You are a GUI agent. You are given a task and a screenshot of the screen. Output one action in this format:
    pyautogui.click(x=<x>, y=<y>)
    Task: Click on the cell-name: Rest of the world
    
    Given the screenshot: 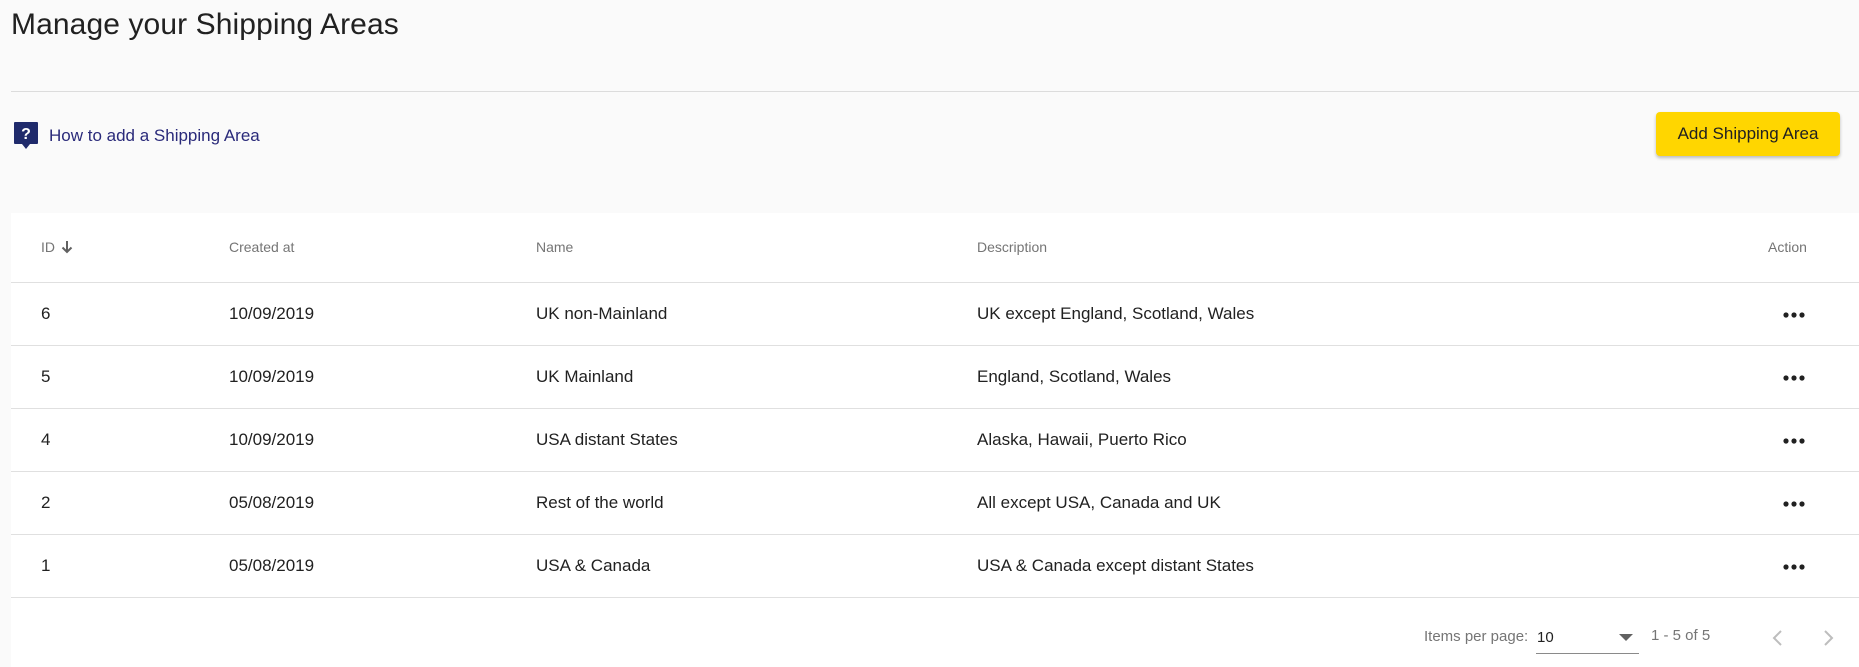 What is the action you would take?
    pyautogui.click(x=600, y=502)
    